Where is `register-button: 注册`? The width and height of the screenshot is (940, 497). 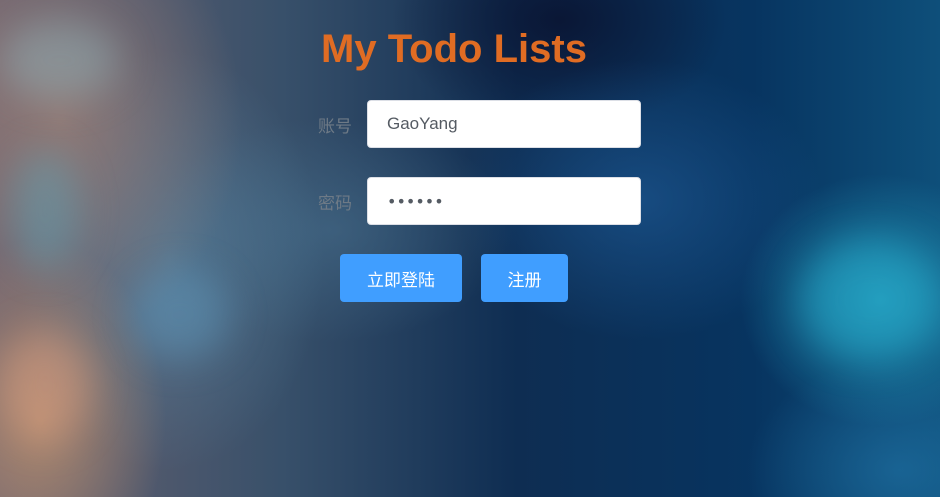
register-button: 注册 is located at coordinates (524, 278).